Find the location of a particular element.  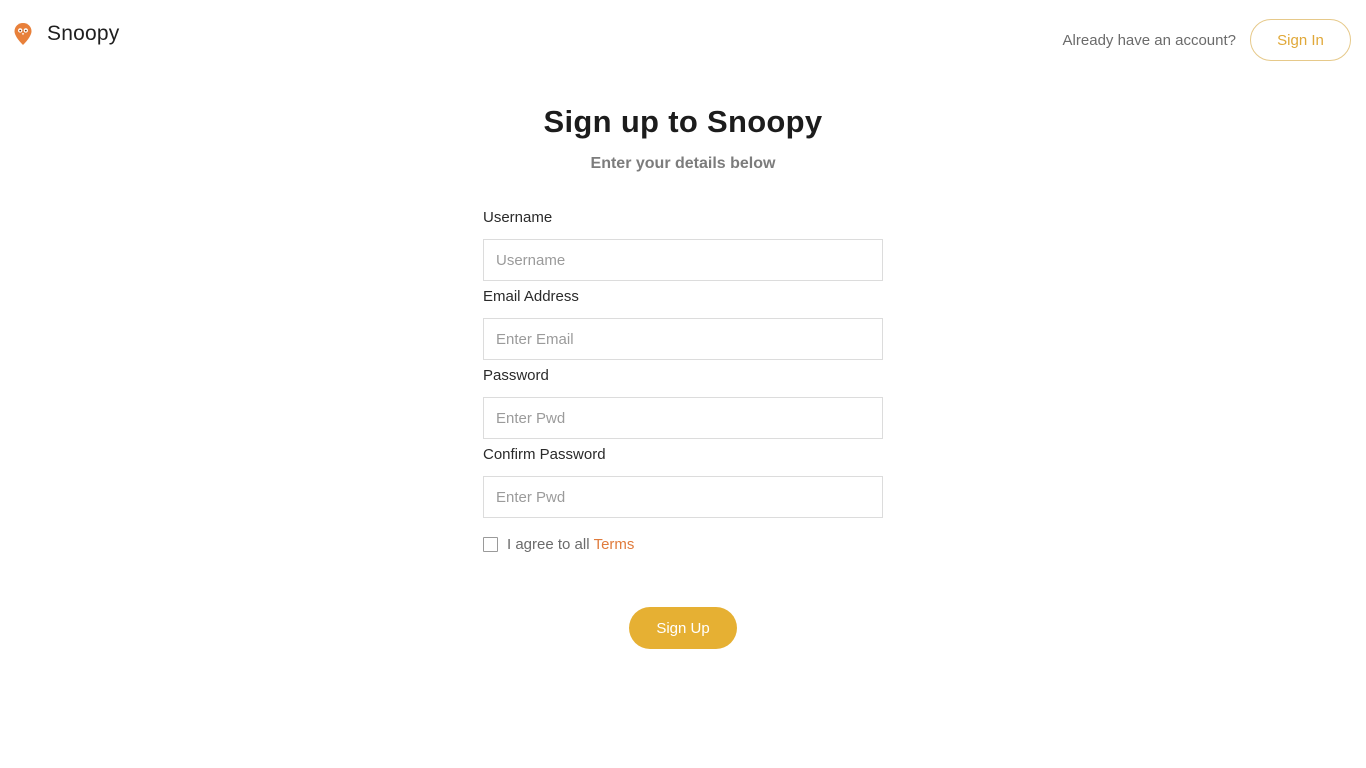

password-label: Password is located at coordinates (516, 375).